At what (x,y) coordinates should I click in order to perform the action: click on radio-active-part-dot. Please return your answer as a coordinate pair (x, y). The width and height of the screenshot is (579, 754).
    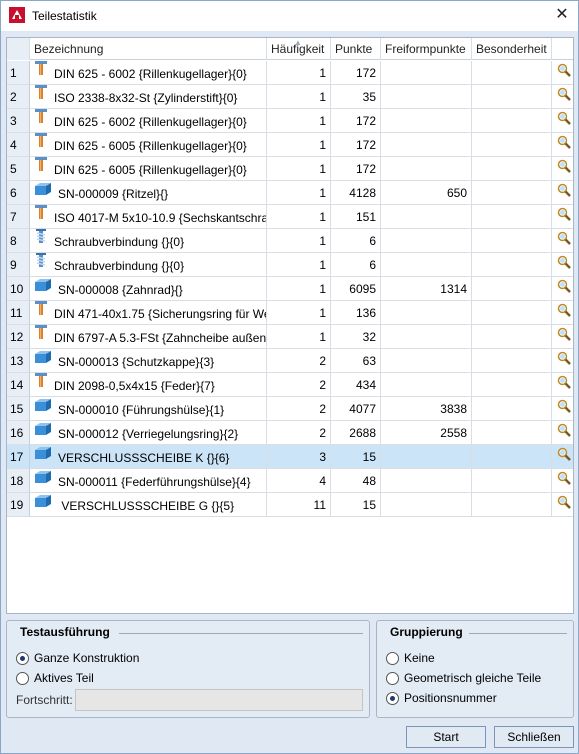
    Looking at the image, I should click on (22, 678).